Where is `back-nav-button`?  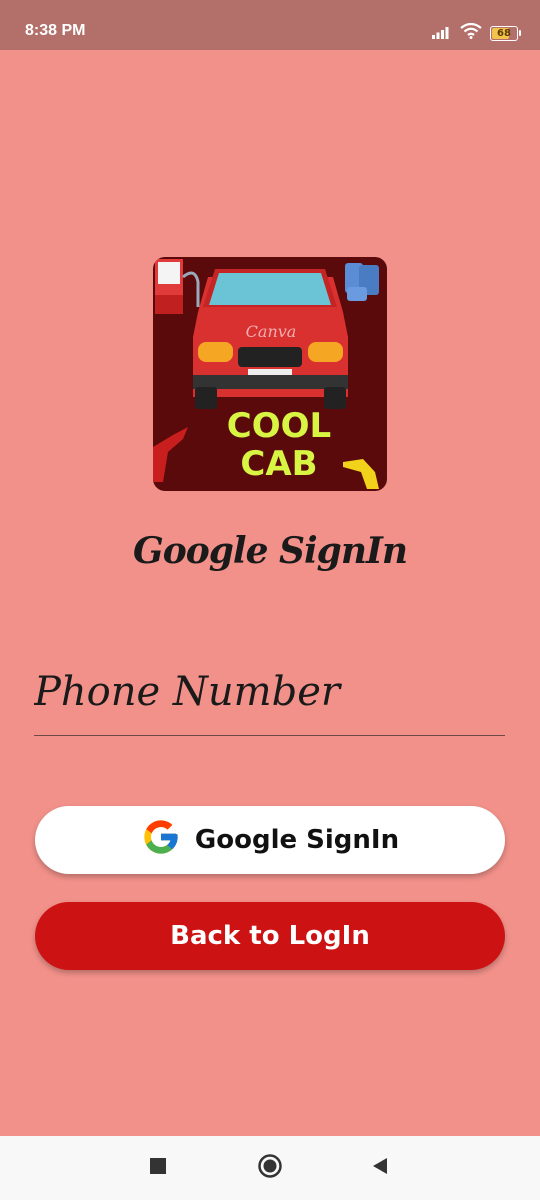
back-nav-button is located at coordinates (380, 1168).